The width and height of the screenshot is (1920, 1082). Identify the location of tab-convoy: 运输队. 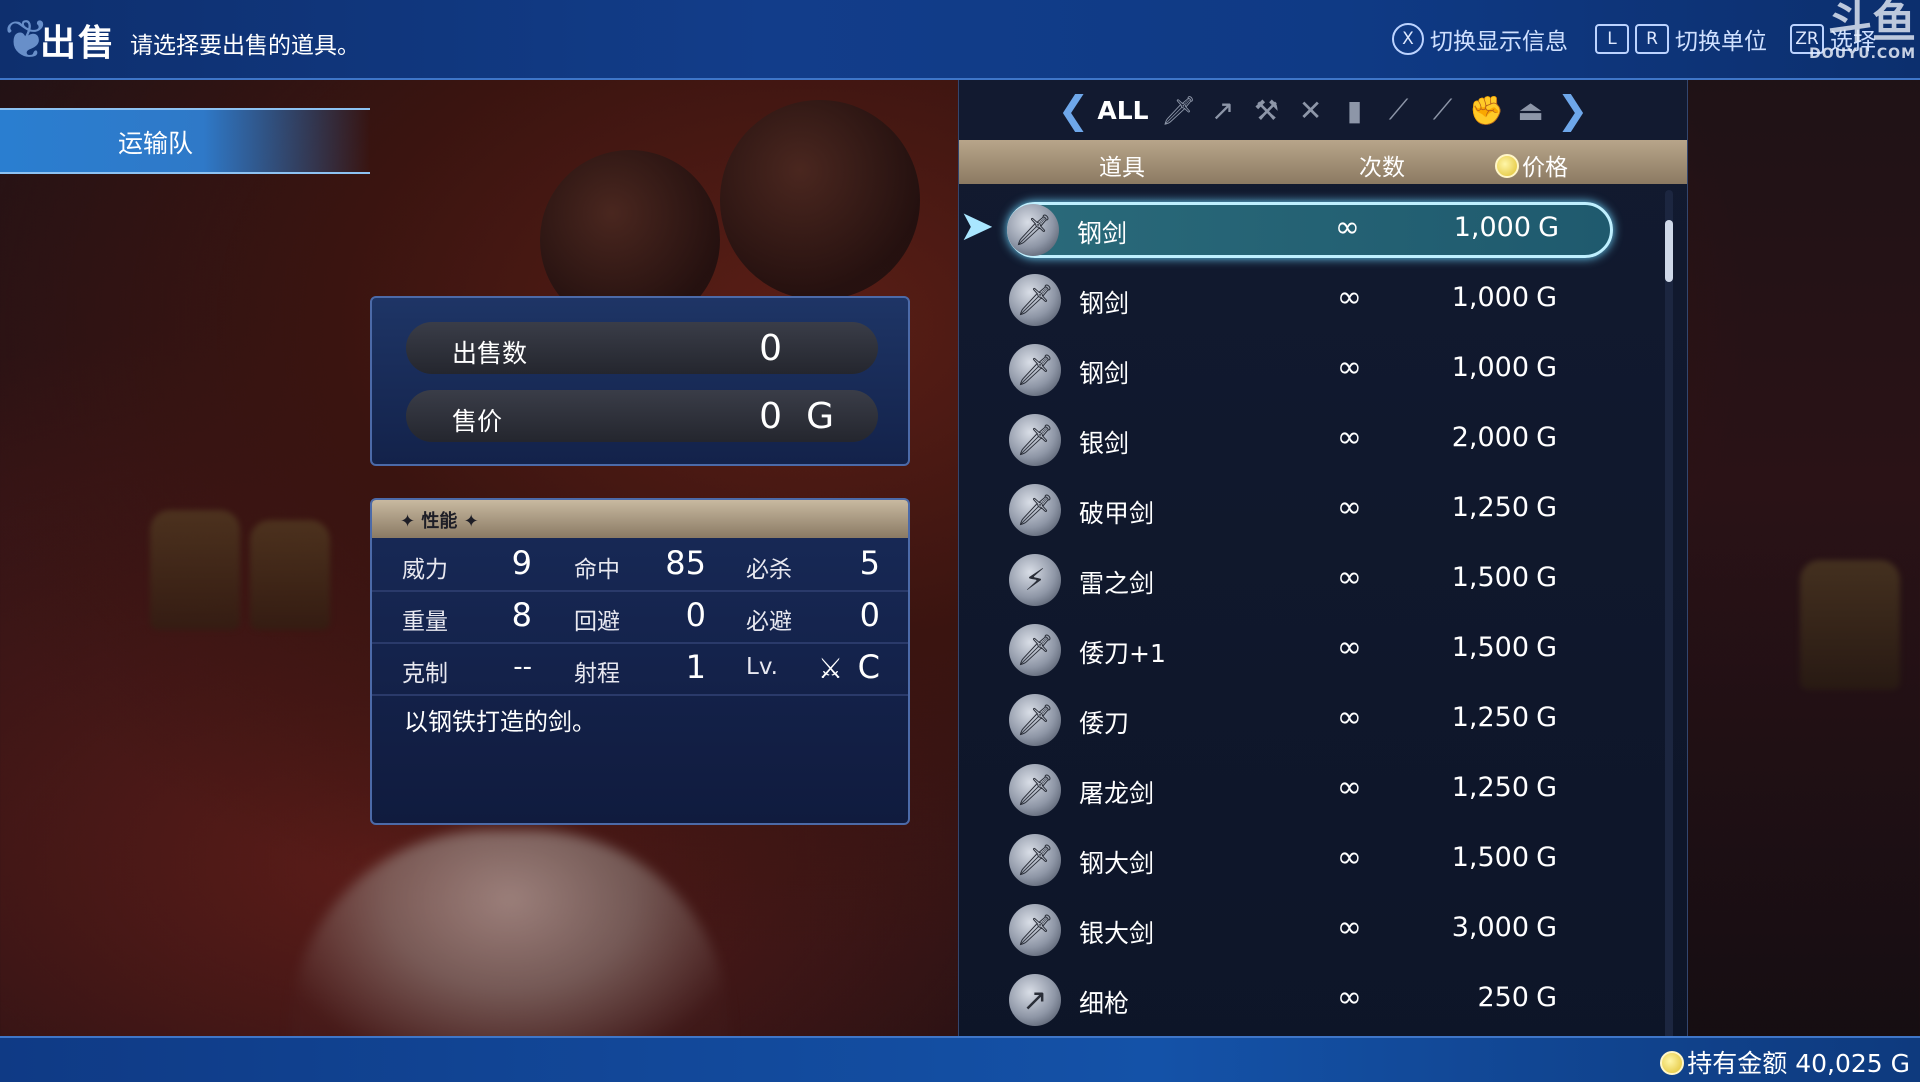
(185, 141).